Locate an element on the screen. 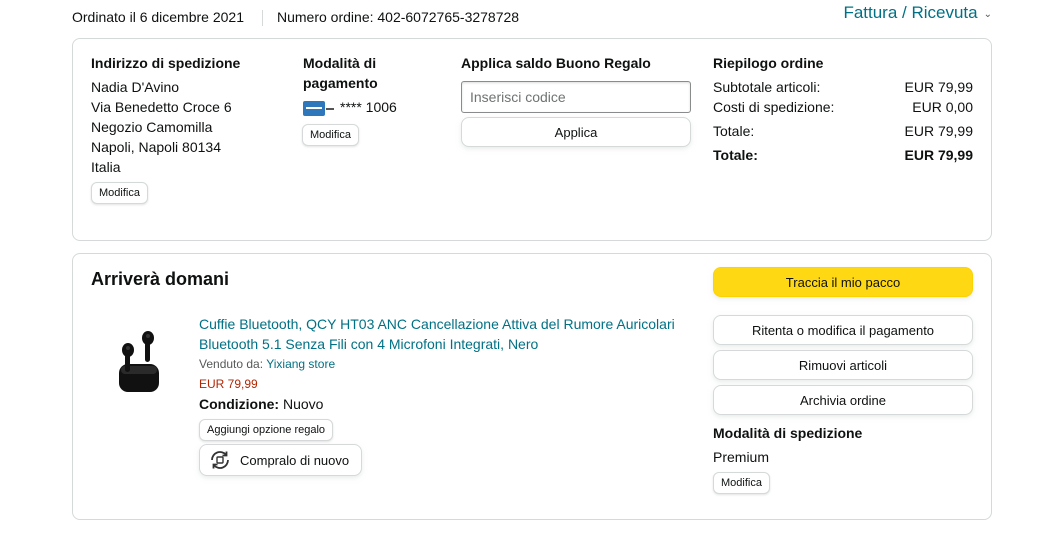  header-divider is located at coordinates (262, 18).